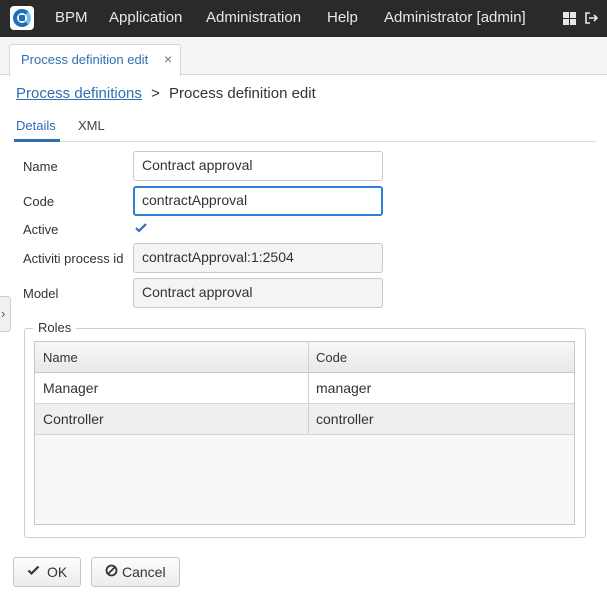  I want to click on code-field: contractApproval, so click(258, 201).